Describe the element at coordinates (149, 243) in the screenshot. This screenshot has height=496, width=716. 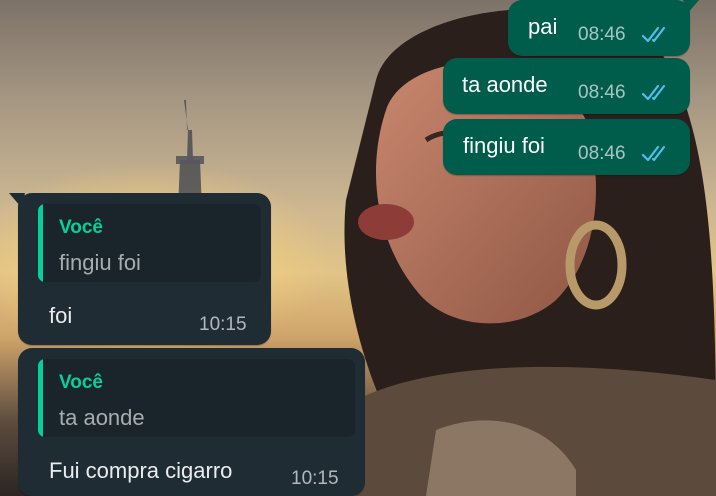
I see `quoted-message: Você fingiu foi` at that location.